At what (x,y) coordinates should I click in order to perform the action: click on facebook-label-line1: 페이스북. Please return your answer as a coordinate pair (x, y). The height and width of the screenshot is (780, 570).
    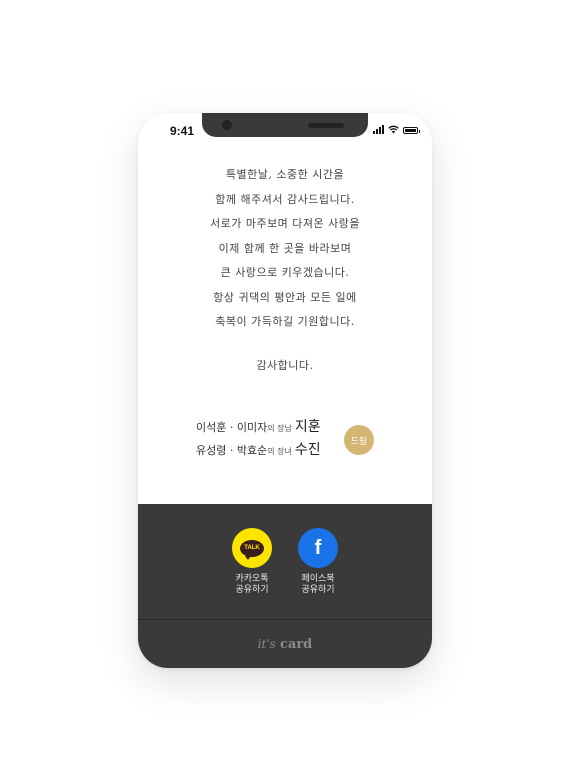
    Looking at the image, I should click on (318, 578).